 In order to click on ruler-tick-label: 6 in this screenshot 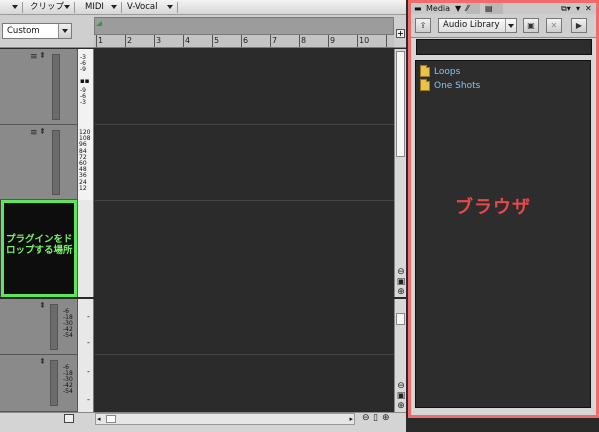, I will do `click(246, 40)`.